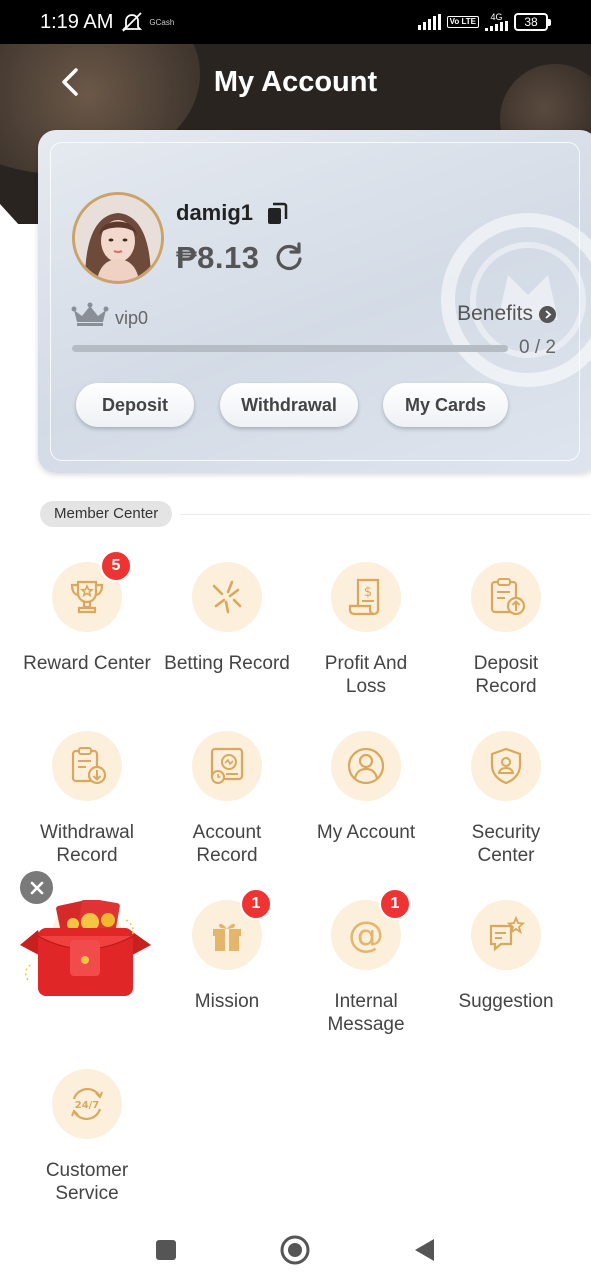  I want to click on support-24-7-icon: 24/7, so click(87, 1104).